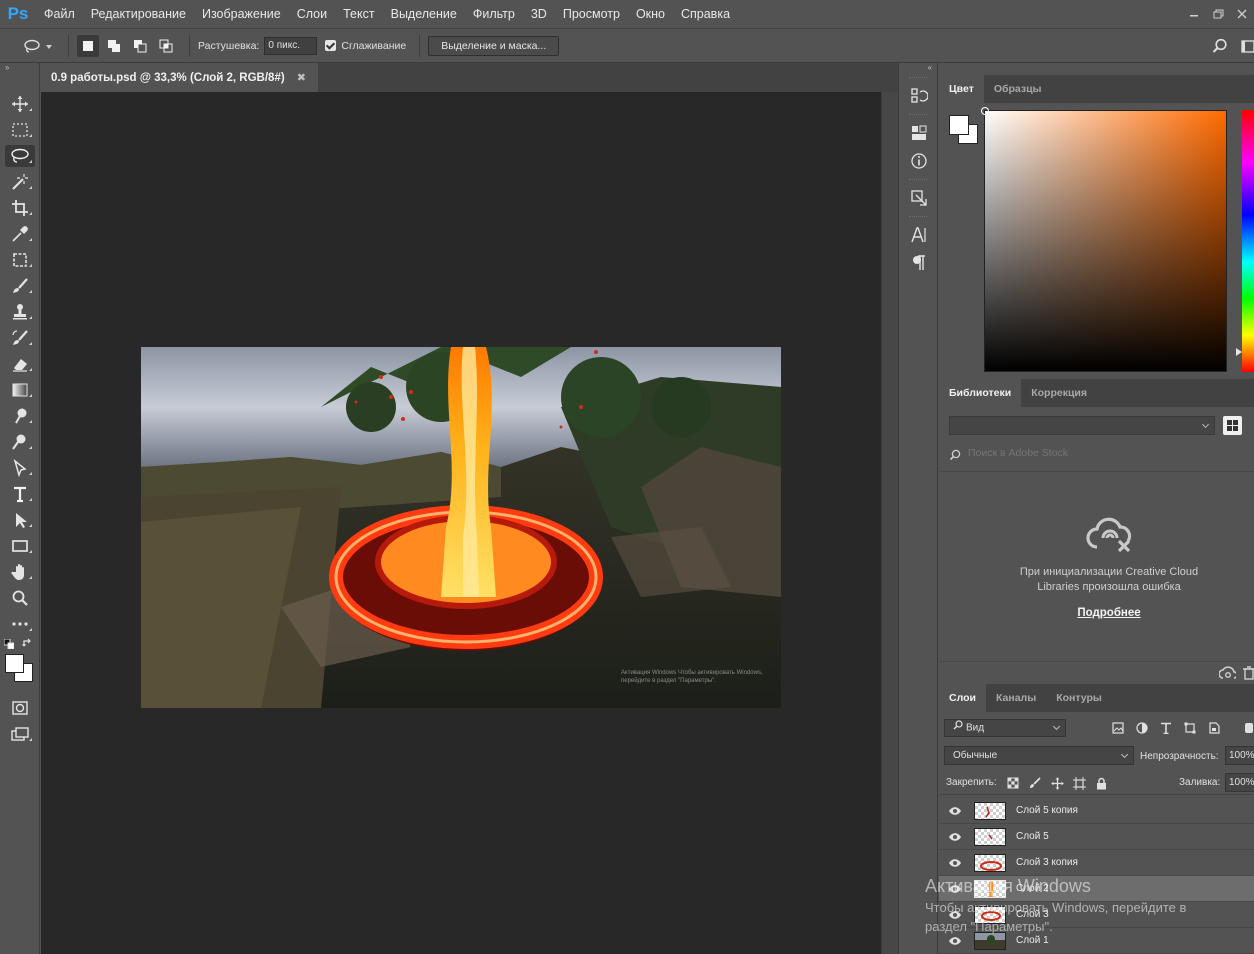 Image resolution: width=1254 pixels, height=954 pixels. What do you see at coordinates (1032, 836) in the screenshot?
I see `layer-name: Слой 5` at bounding box center [1032, 836].